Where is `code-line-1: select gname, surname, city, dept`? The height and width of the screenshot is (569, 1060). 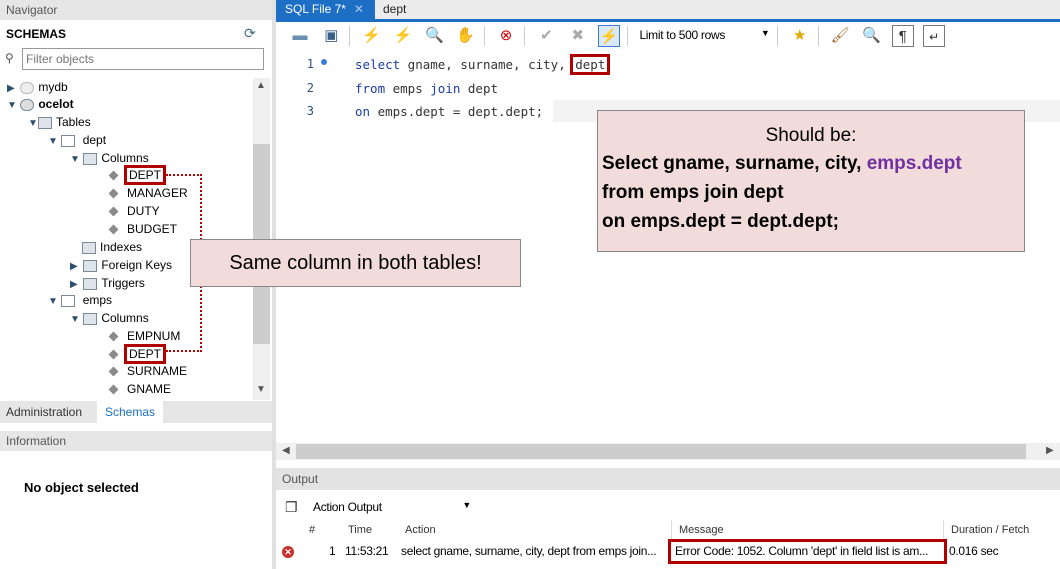
code-line-1: select gname, surname, city, dept is located at coordinates (483, 64).